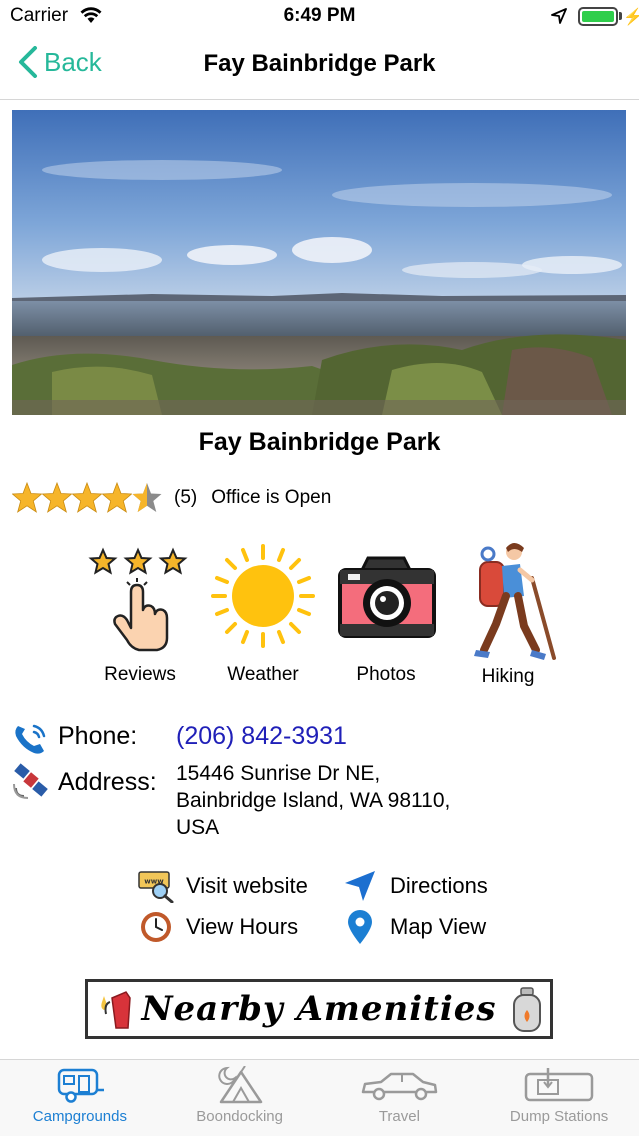 This screenshot has height=1136, width=639. What do you see at coordinates (156, 927) in the screenshot?
I see `clock-icon` at bounding box center [156, 927].